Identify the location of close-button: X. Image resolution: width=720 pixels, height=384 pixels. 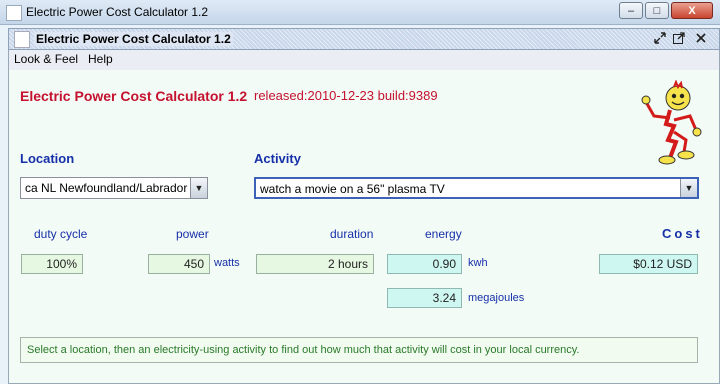
(692, 10).